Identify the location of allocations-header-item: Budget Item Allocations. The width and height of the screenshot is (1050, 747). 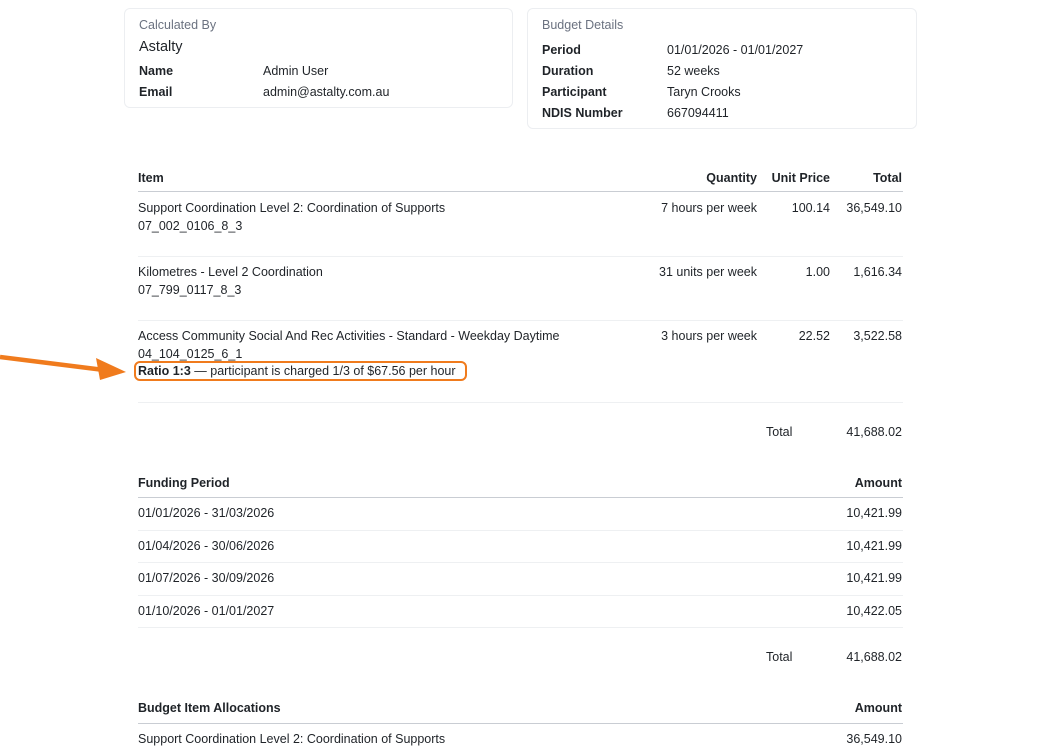
(209, 708).